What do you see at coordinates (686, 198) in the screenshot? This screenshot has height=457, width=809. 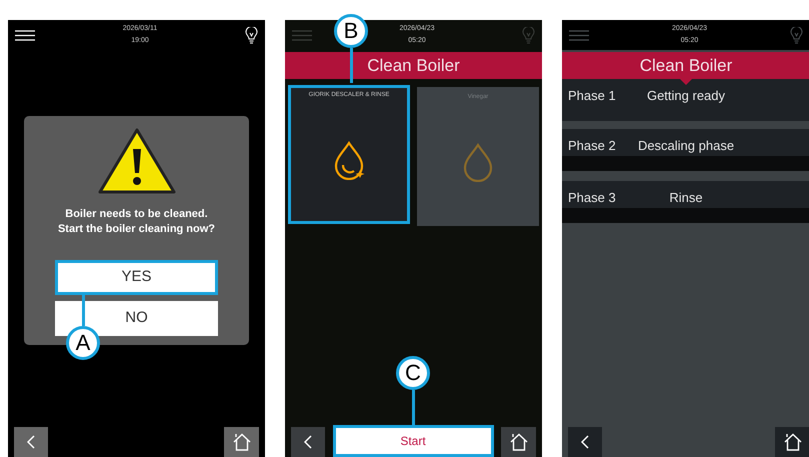 I see `phase-name: Rinse` at bounding box center [686, 198].